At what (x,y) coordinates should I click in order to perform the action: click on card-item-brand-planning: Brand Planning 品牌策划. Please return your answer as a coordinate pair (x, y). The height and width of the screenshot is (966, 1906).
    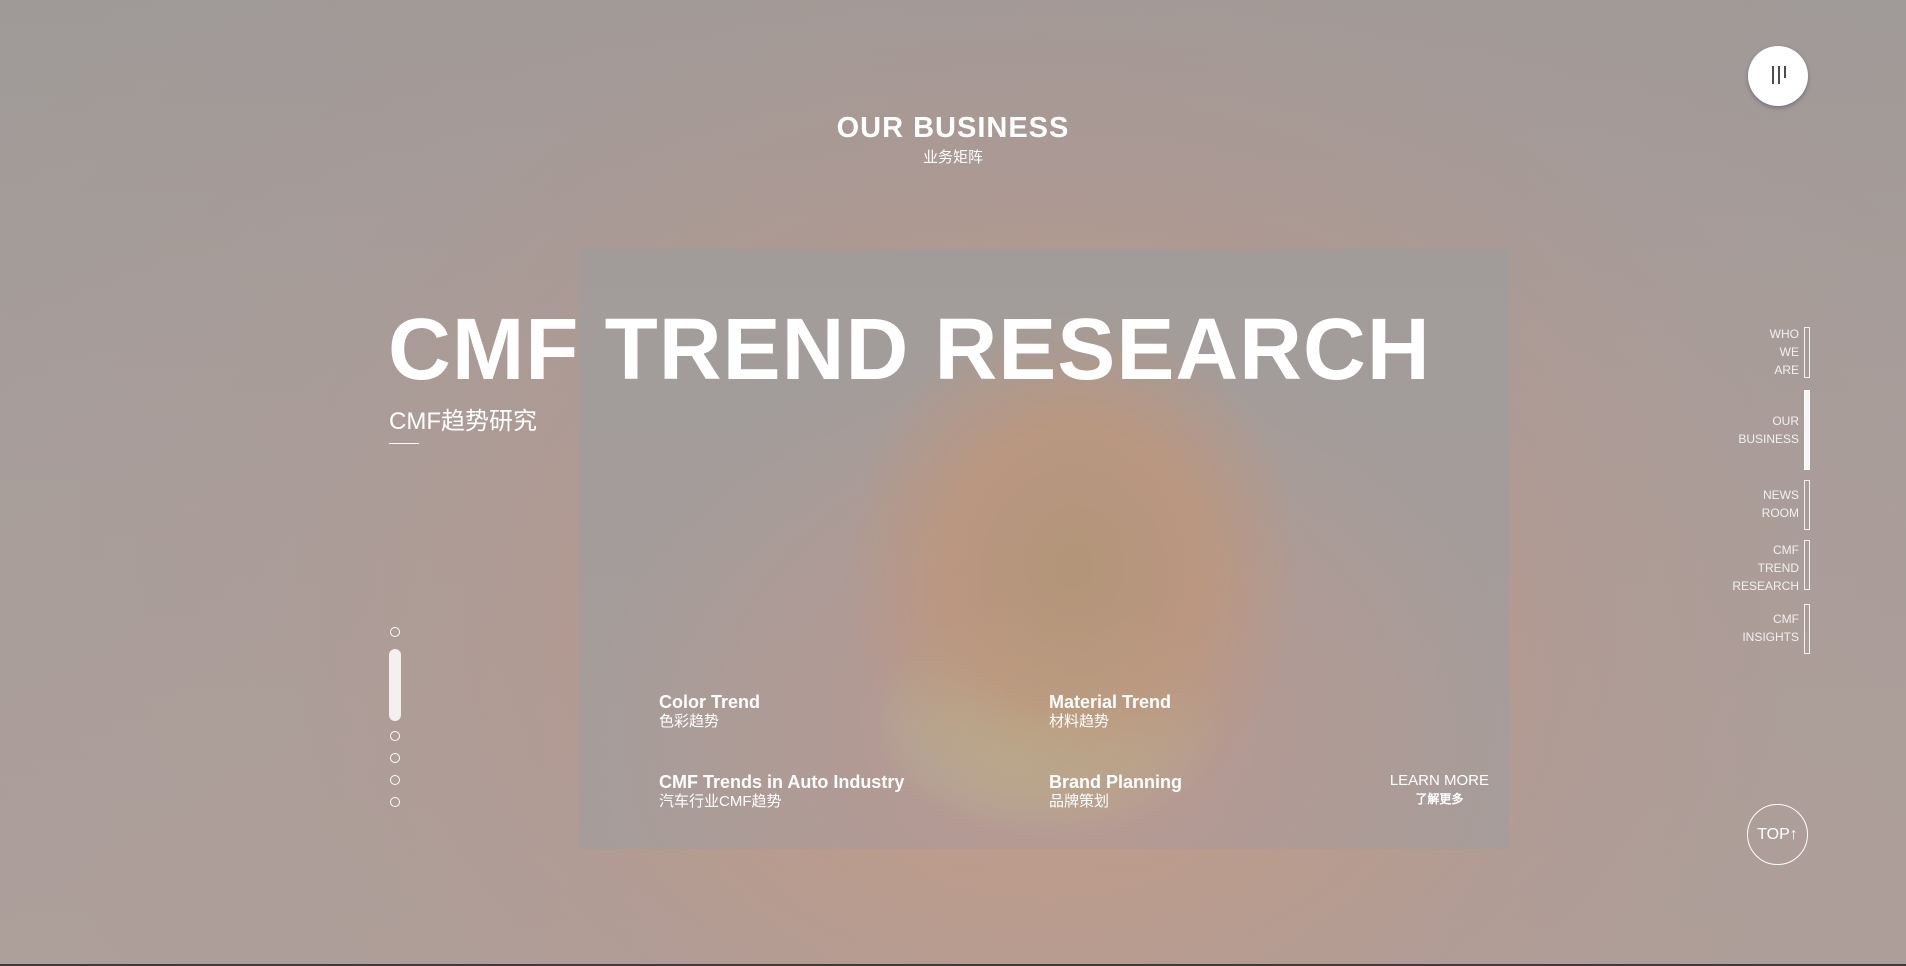
    Looking at the image, I should click on (1115, 792).